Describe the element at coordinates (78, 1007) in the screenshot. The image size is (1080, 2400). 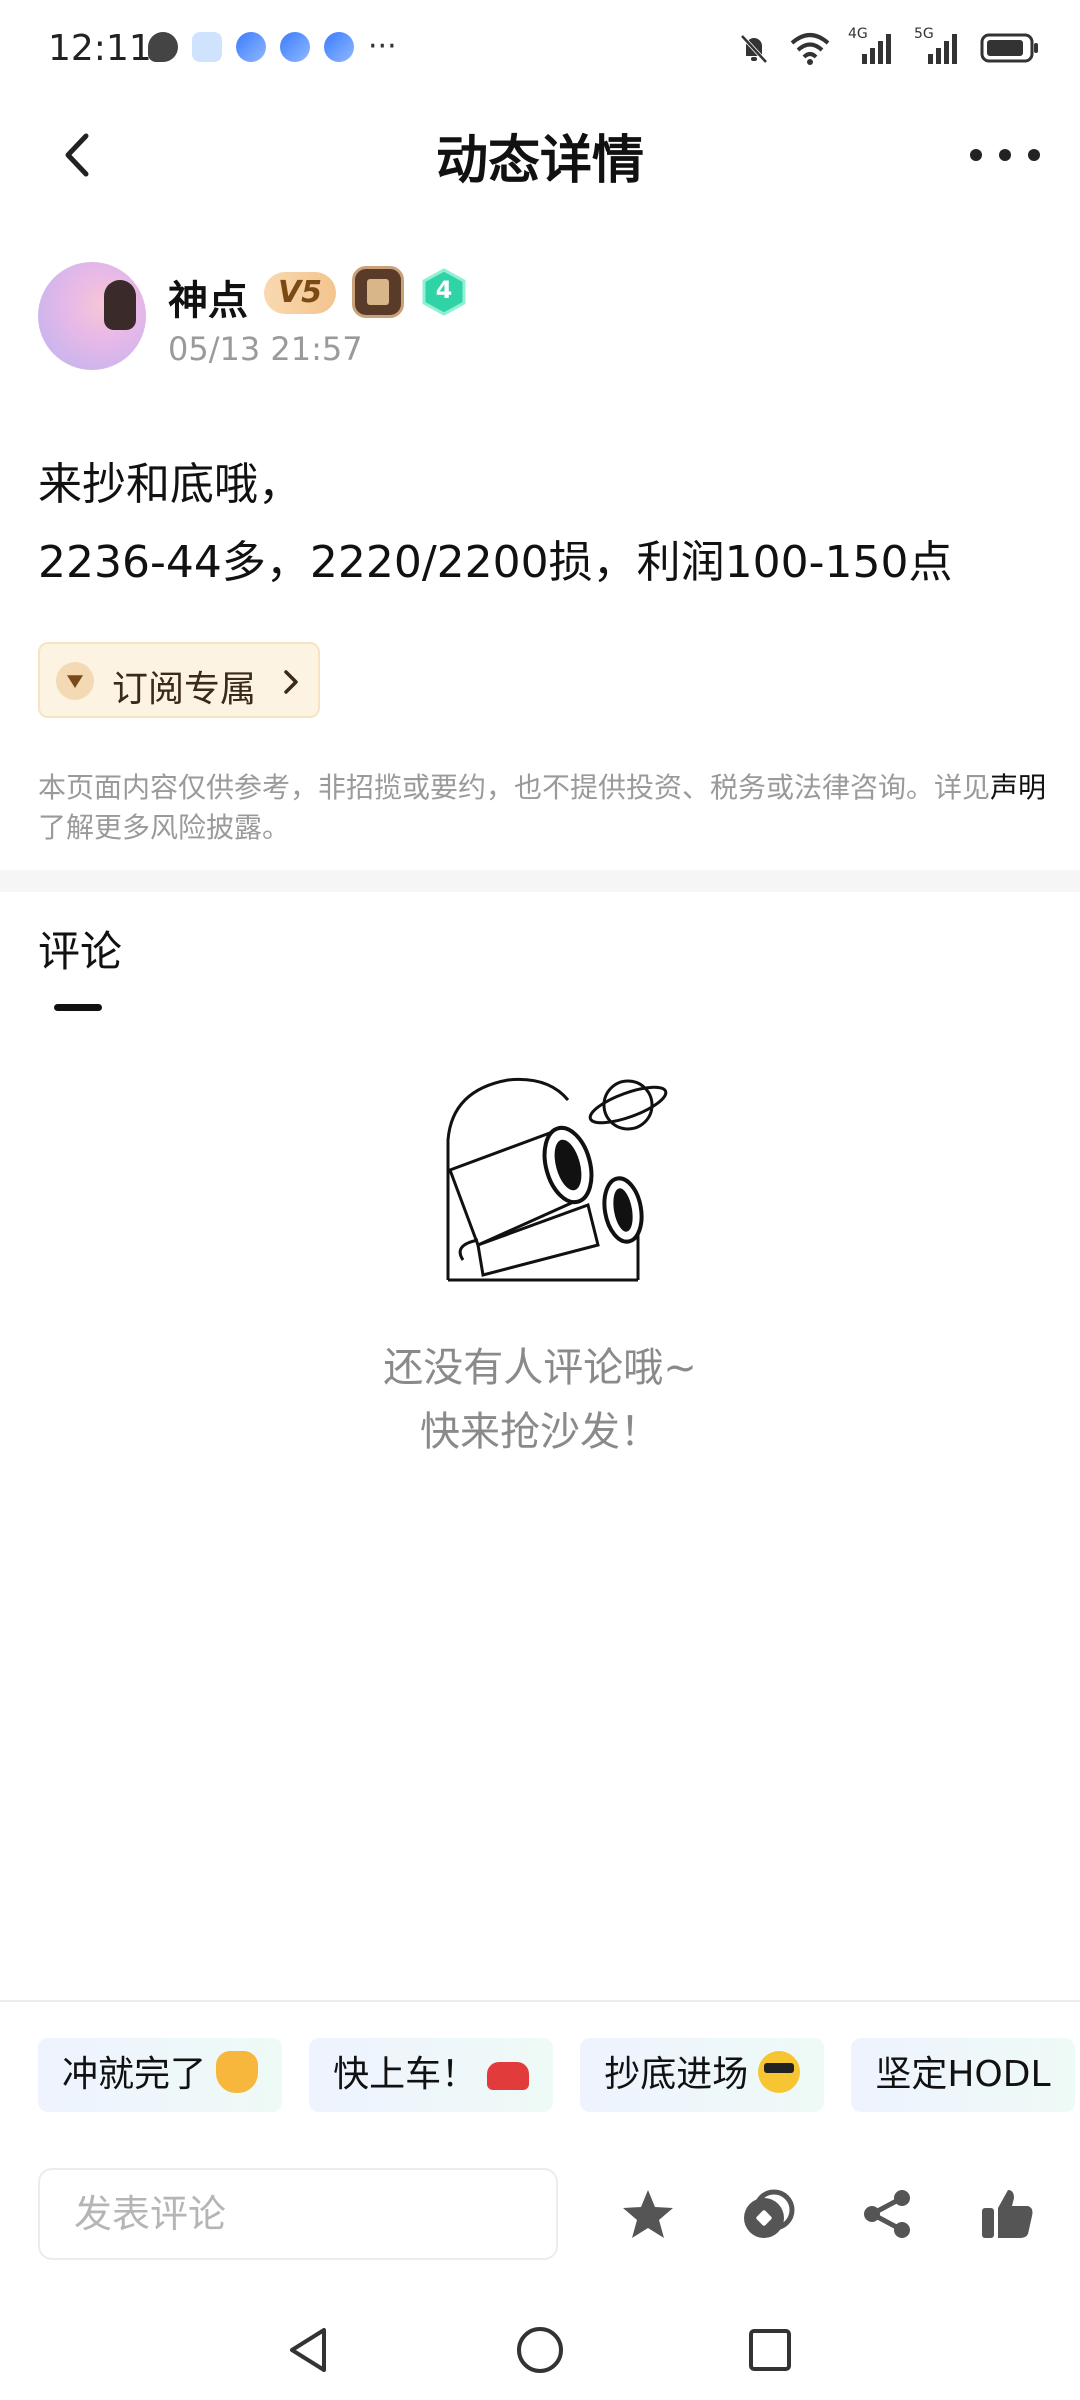
I see `tab-indicator` at that location.